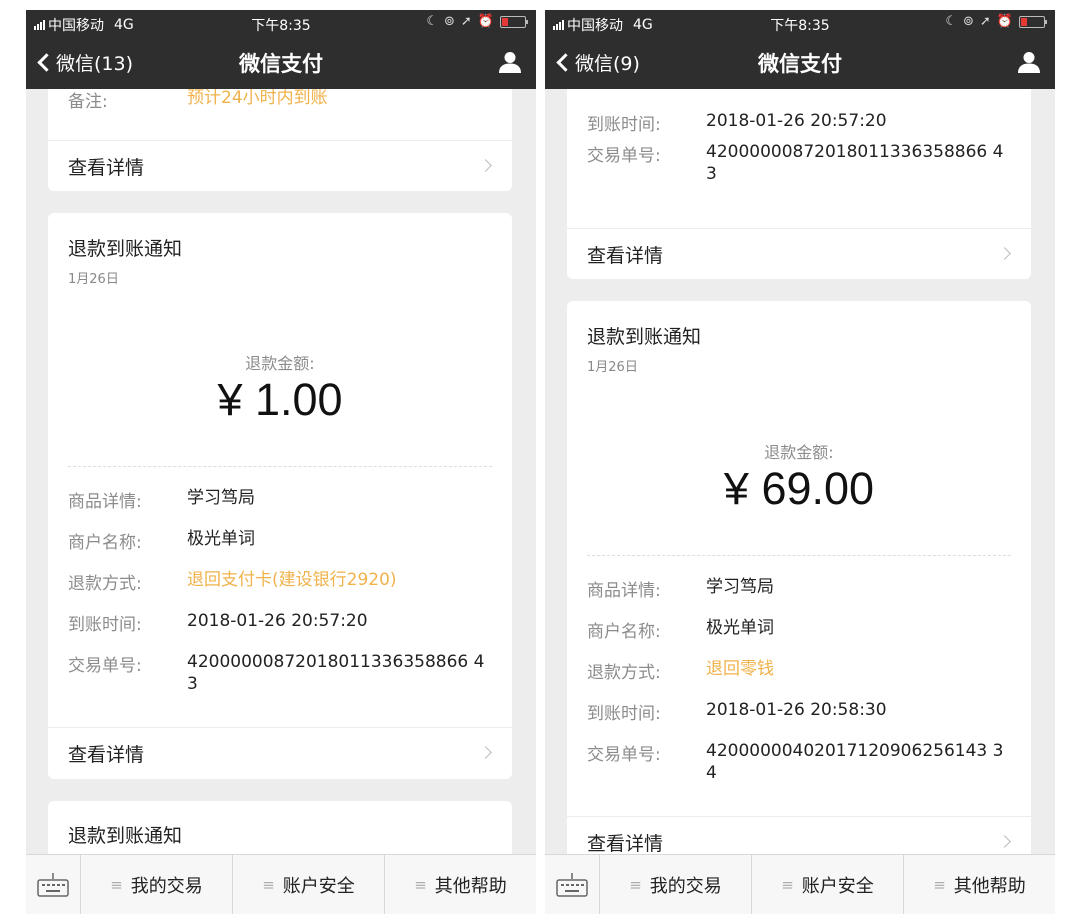 Image resolution: width=1080 pixels, height=923 pixels. What do you see at coordinates (740, 669) in the screenshot?
I see `row-value: 退回零钱` at bounding box center [740, 669].